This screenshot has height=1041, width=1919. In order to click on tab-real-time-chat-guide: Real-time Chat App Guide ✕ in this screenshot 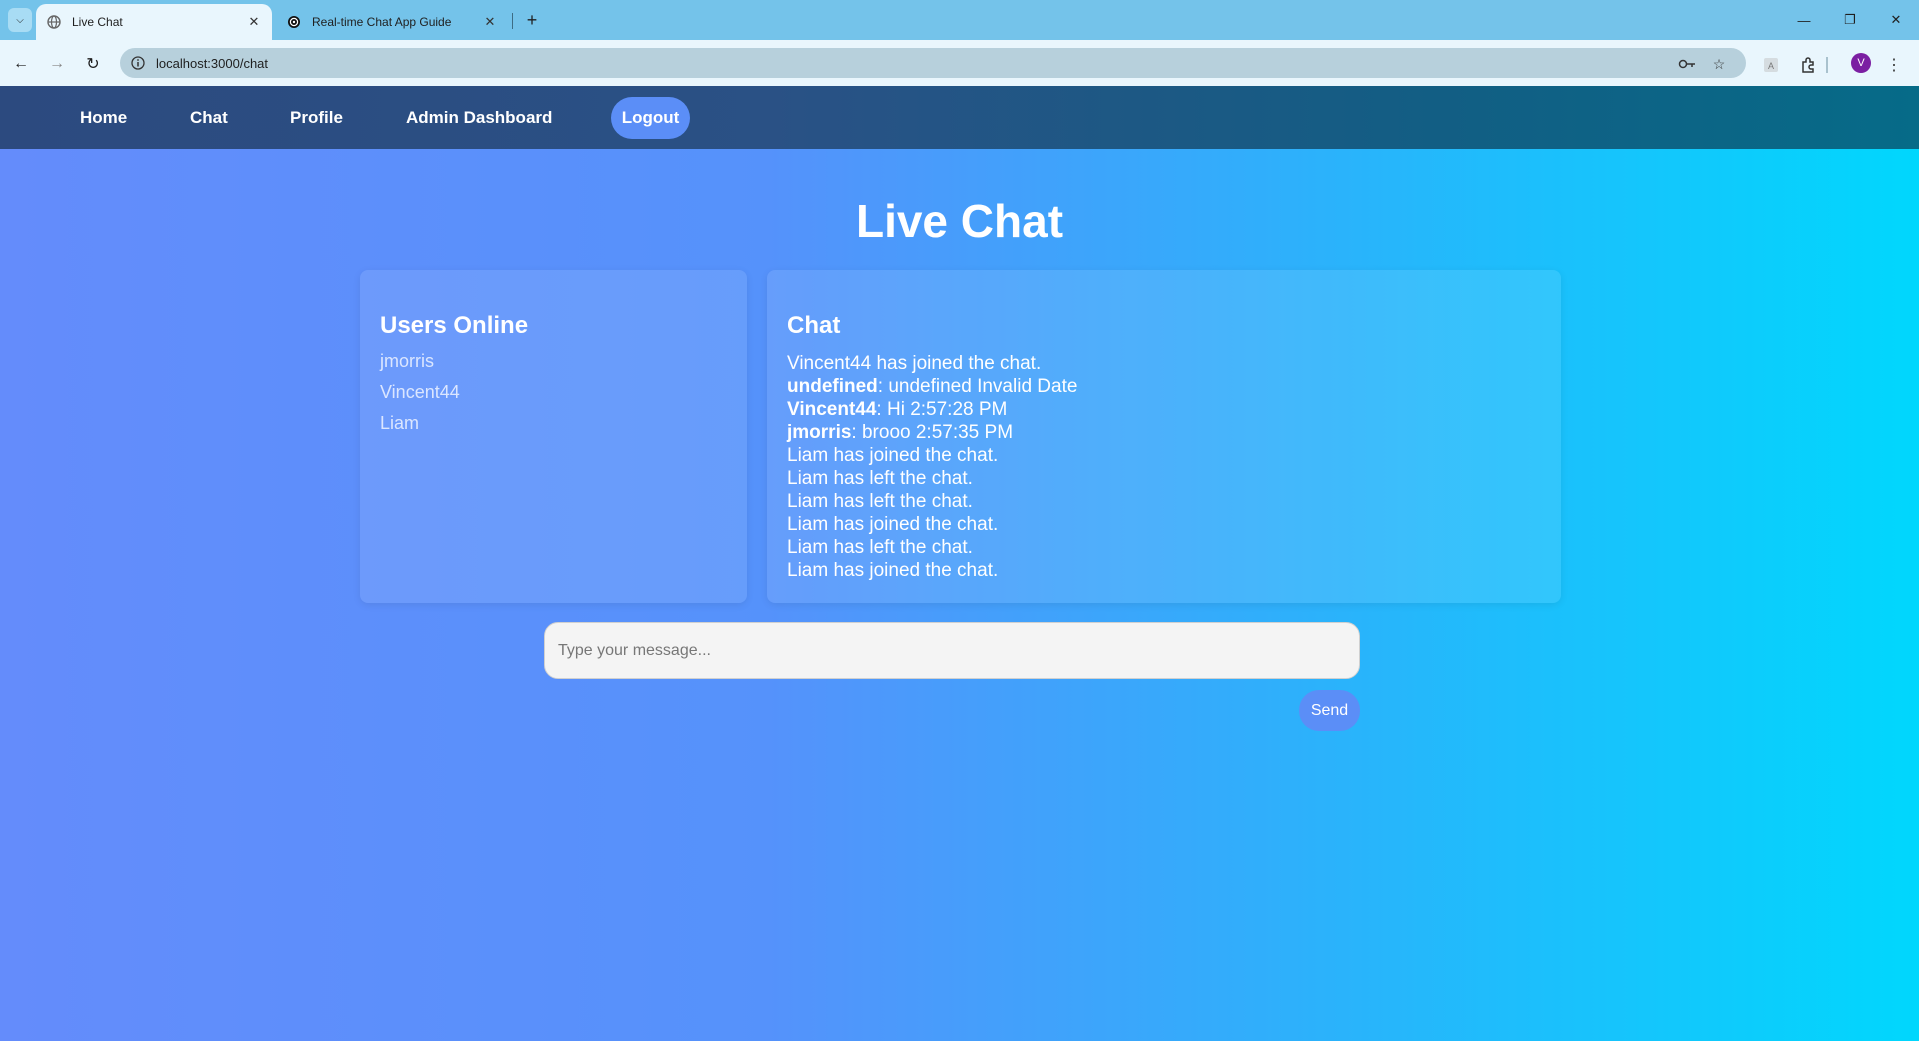, I will do `click(392, 22)`.